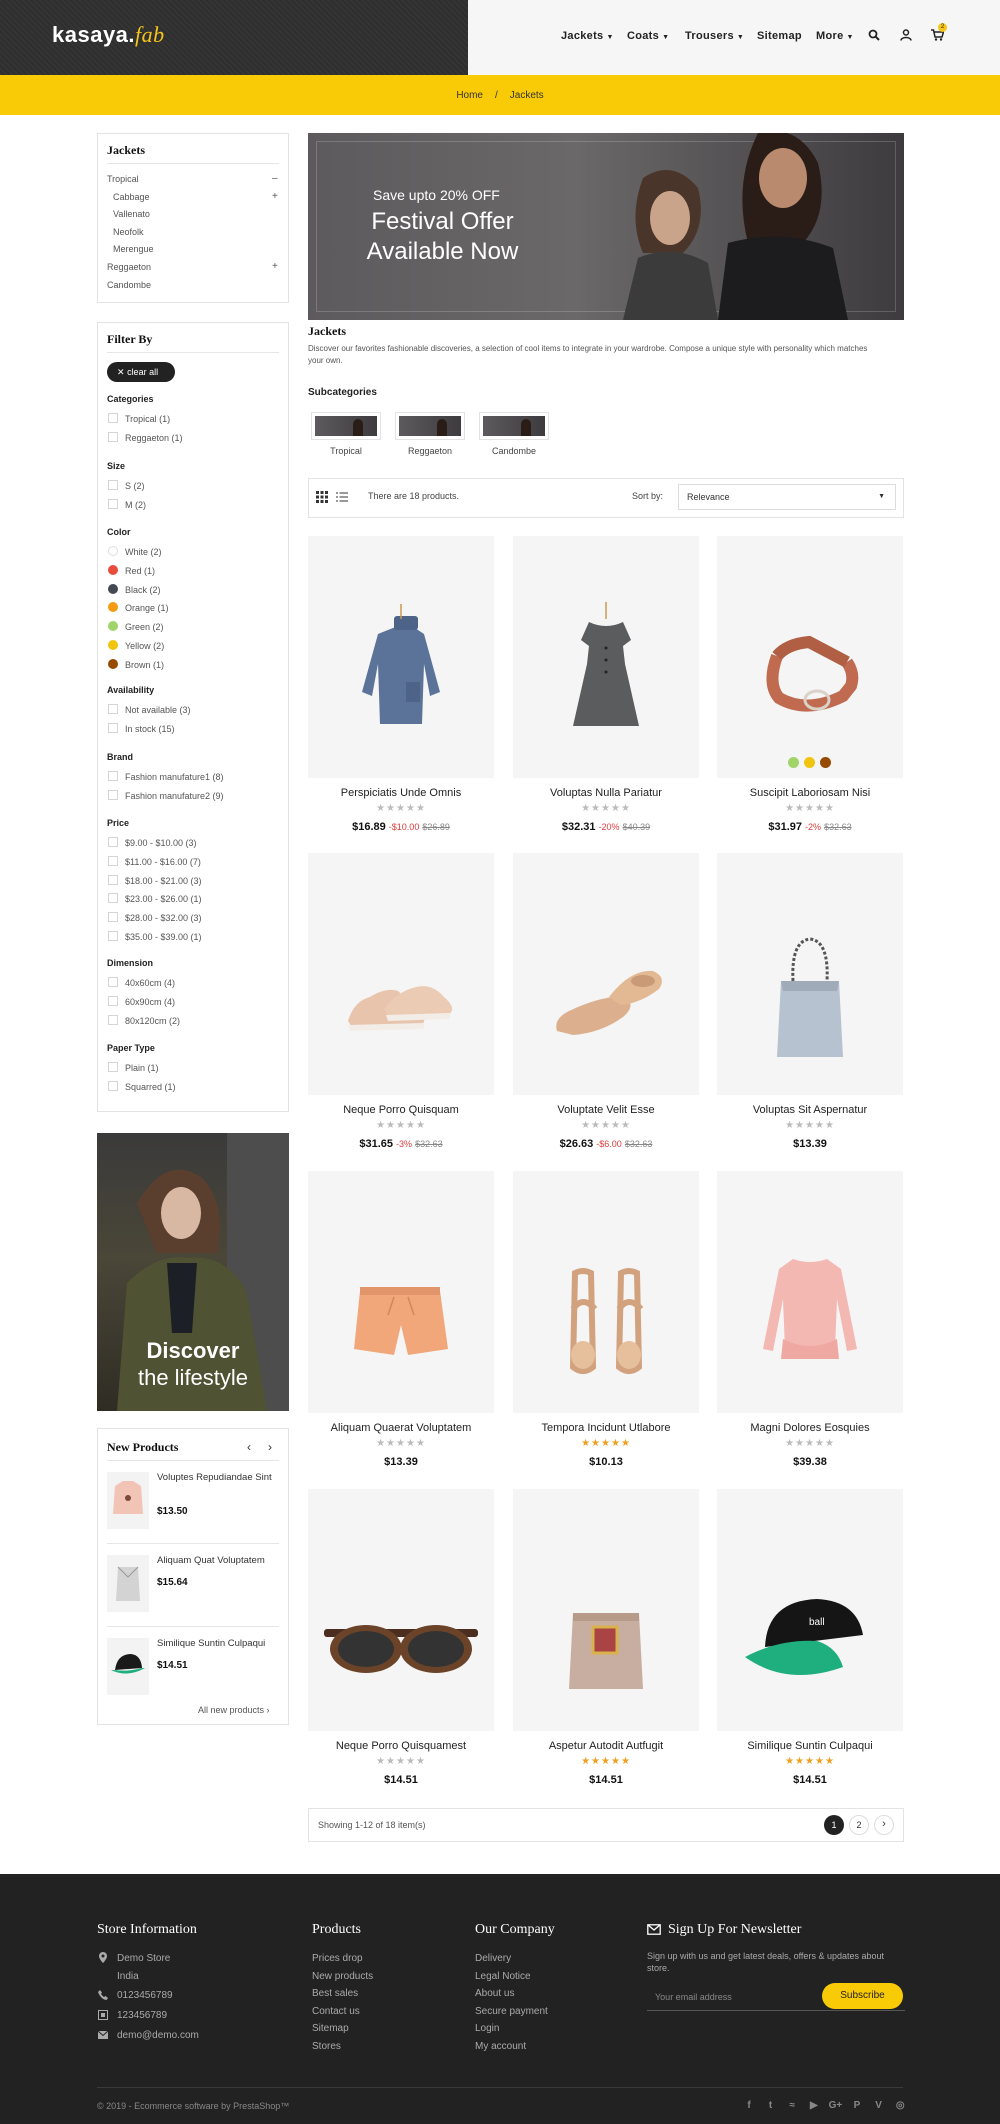  What do you see at coordinates (606, 793) in the screenshot?
I see `product-name: Voluptas Nulla Pariatur` at bounding box center [606, 793].